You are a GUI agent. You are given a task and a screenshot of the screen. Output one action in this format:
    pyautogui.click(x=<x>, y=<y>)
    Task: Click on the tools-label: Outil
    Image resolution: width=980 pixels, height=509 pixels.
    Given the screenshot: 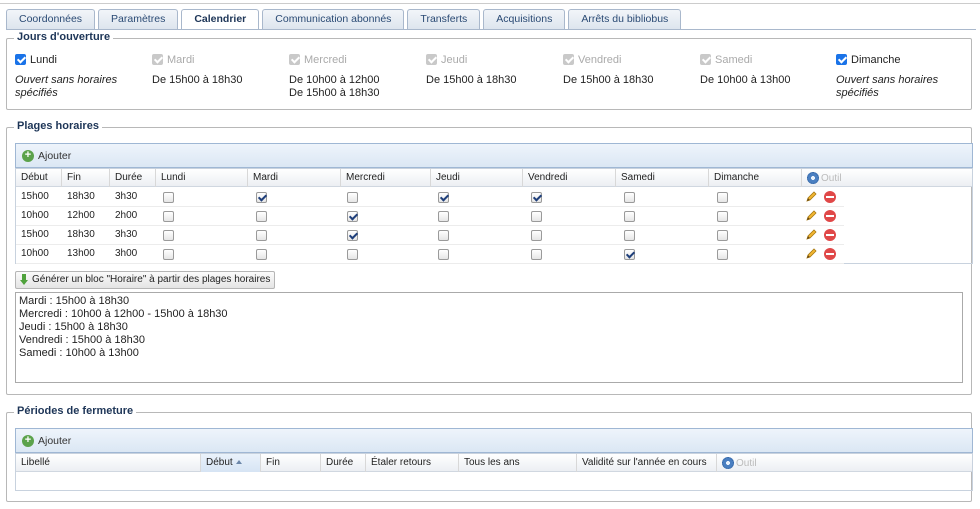 What is the action you would take?
    pyautogui.click(x=746, y=463)
    